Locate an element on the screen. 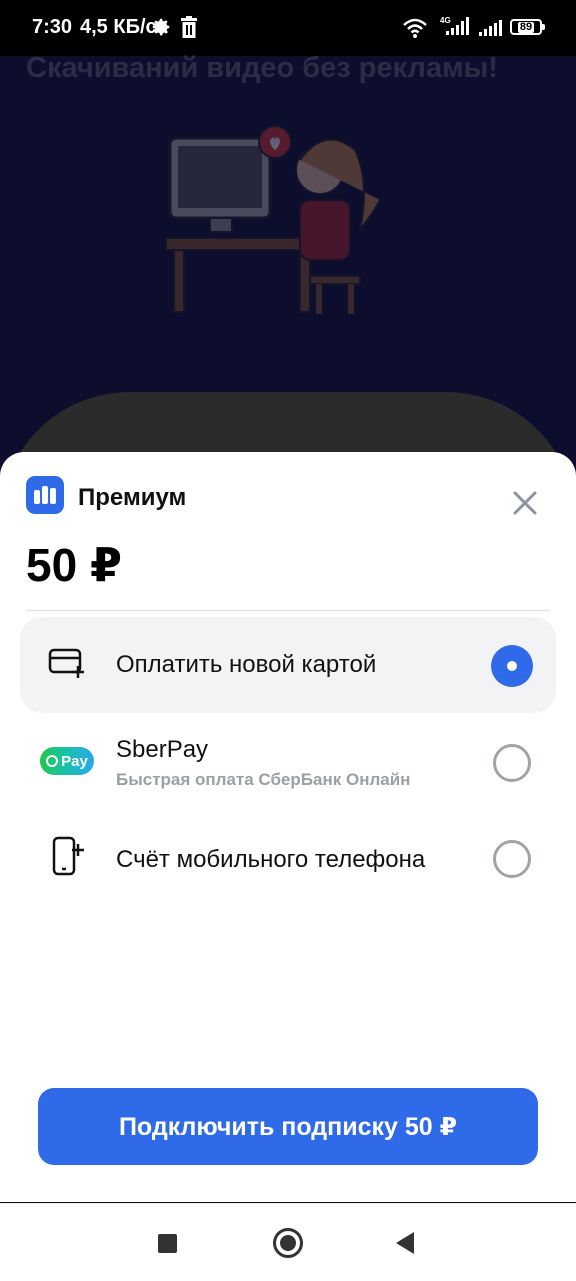 Image resolution: width=576 pixels, height=1281 pixels. payment-option-new-card: Оплатить новой картой is located at coordinates (288, 665).